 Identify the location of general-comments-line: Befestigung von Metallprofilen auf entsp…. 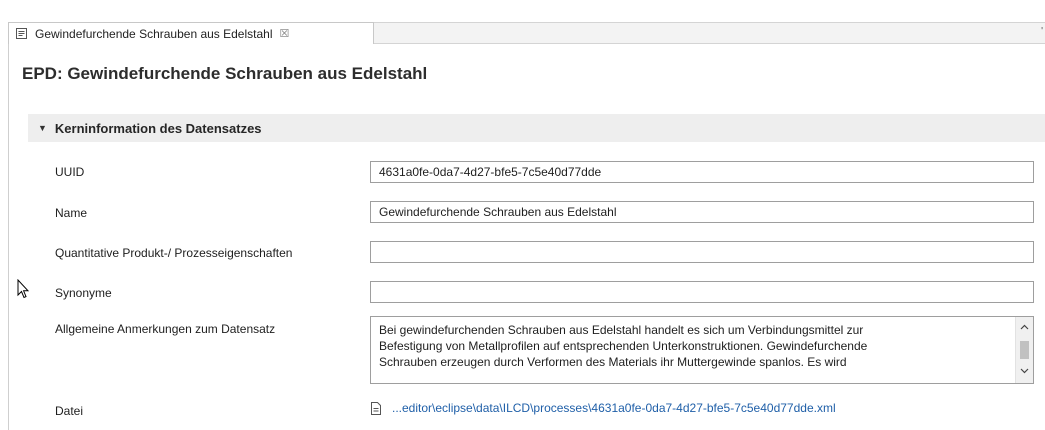
(623, 346).